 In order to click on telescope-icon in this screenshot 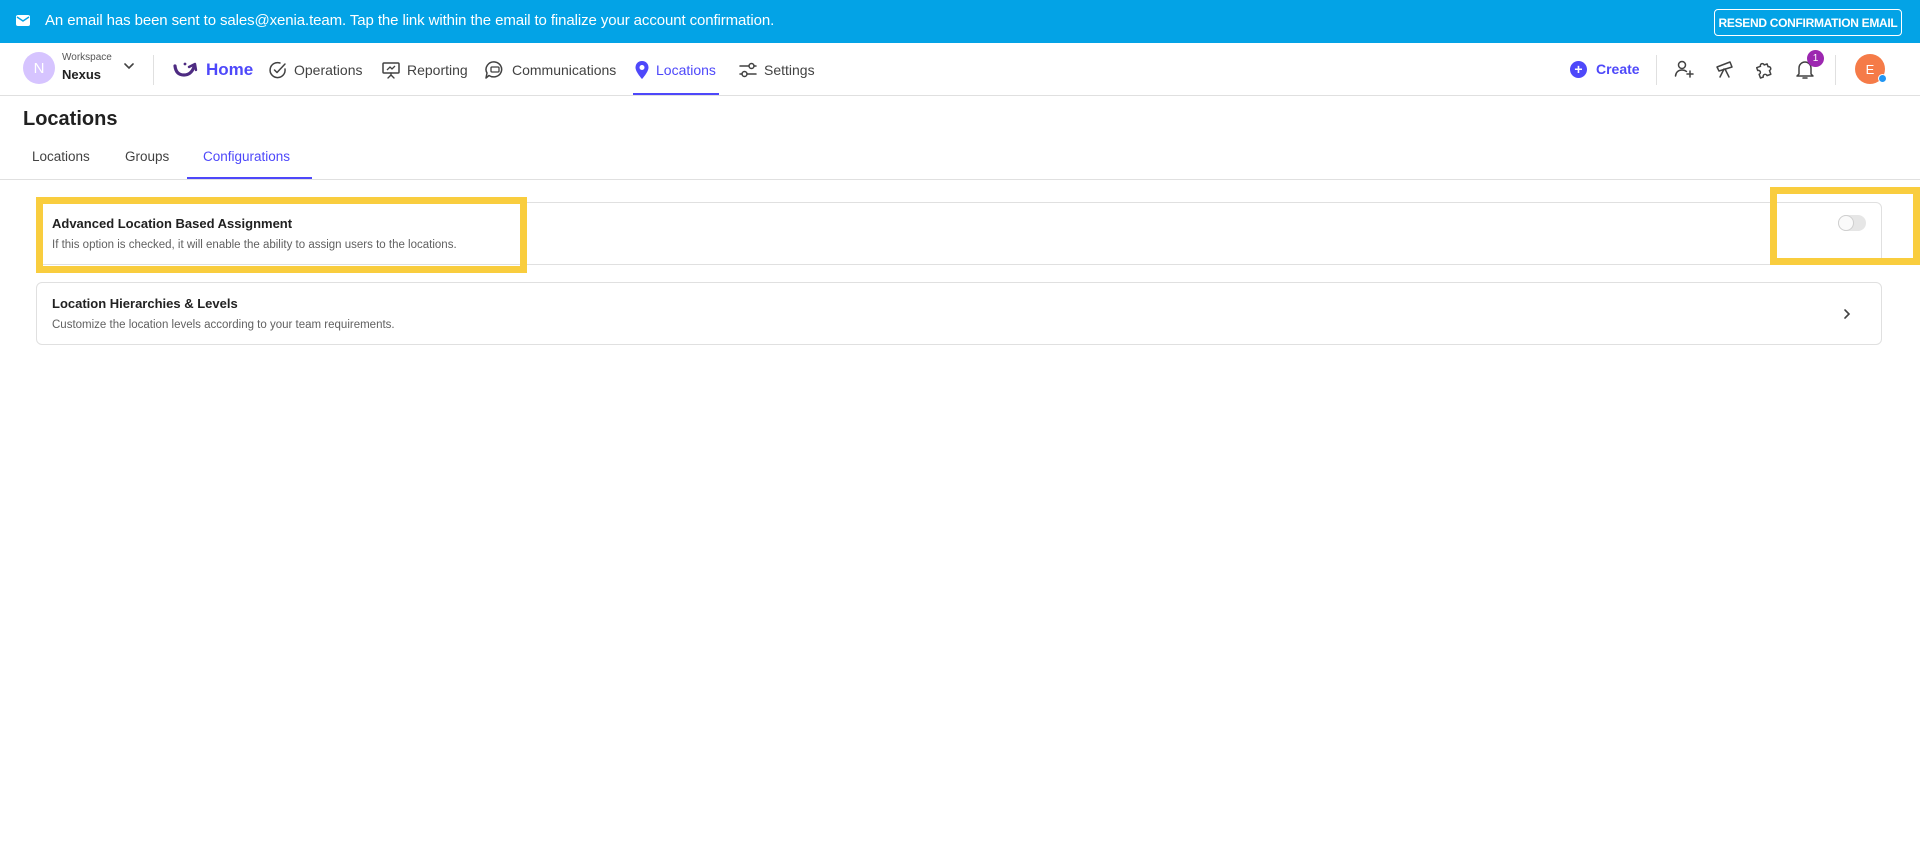, I will do `click(1725, 69)`.